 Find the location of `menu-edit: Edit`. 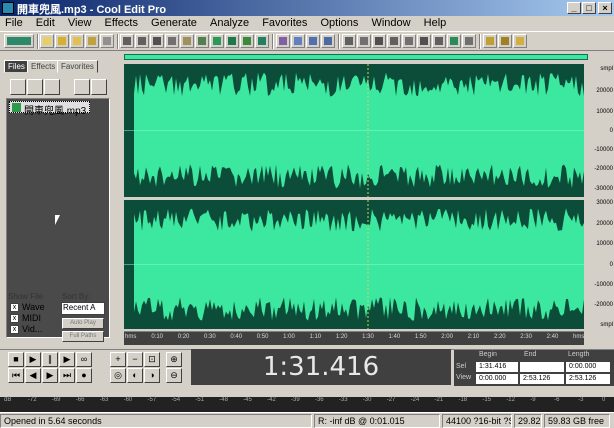

menu-edit: Edit is located at coordinates (45, 22).